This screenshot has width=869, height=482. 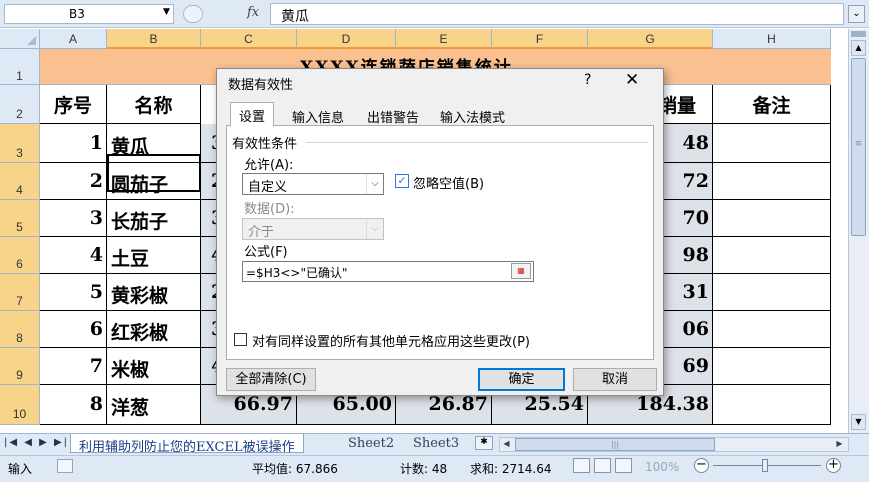 I want to click on allow-select: 自定义 ⌵, so click(x=313, y=184).